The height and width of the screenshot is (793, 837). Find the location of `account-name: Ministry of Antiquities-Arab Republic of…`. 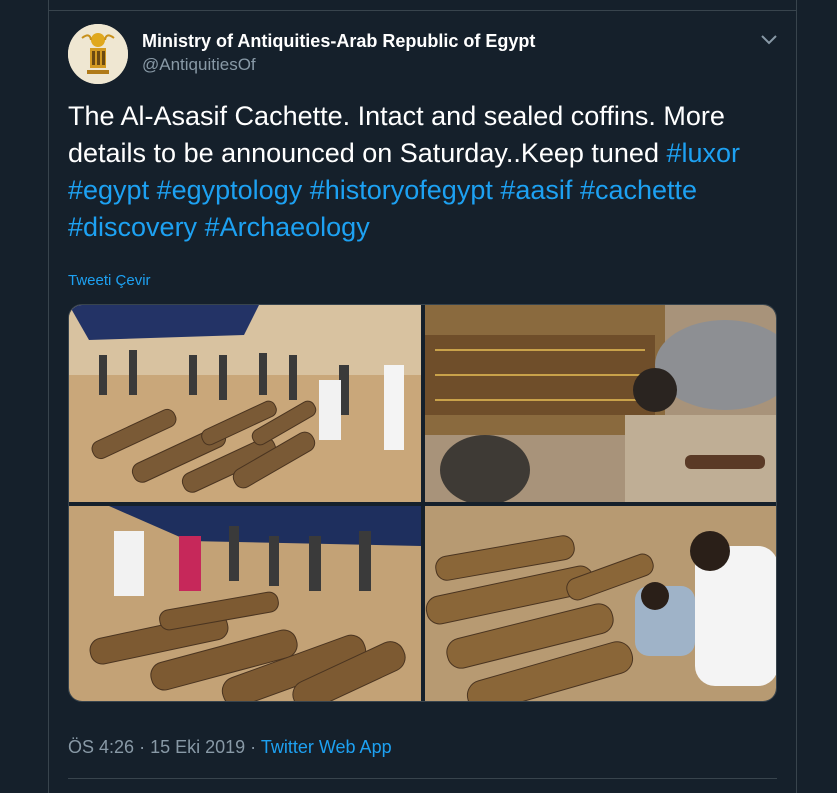

account-name: Ministry of Antiquities-Arab Republic of… is located at coordinates (338, 41).